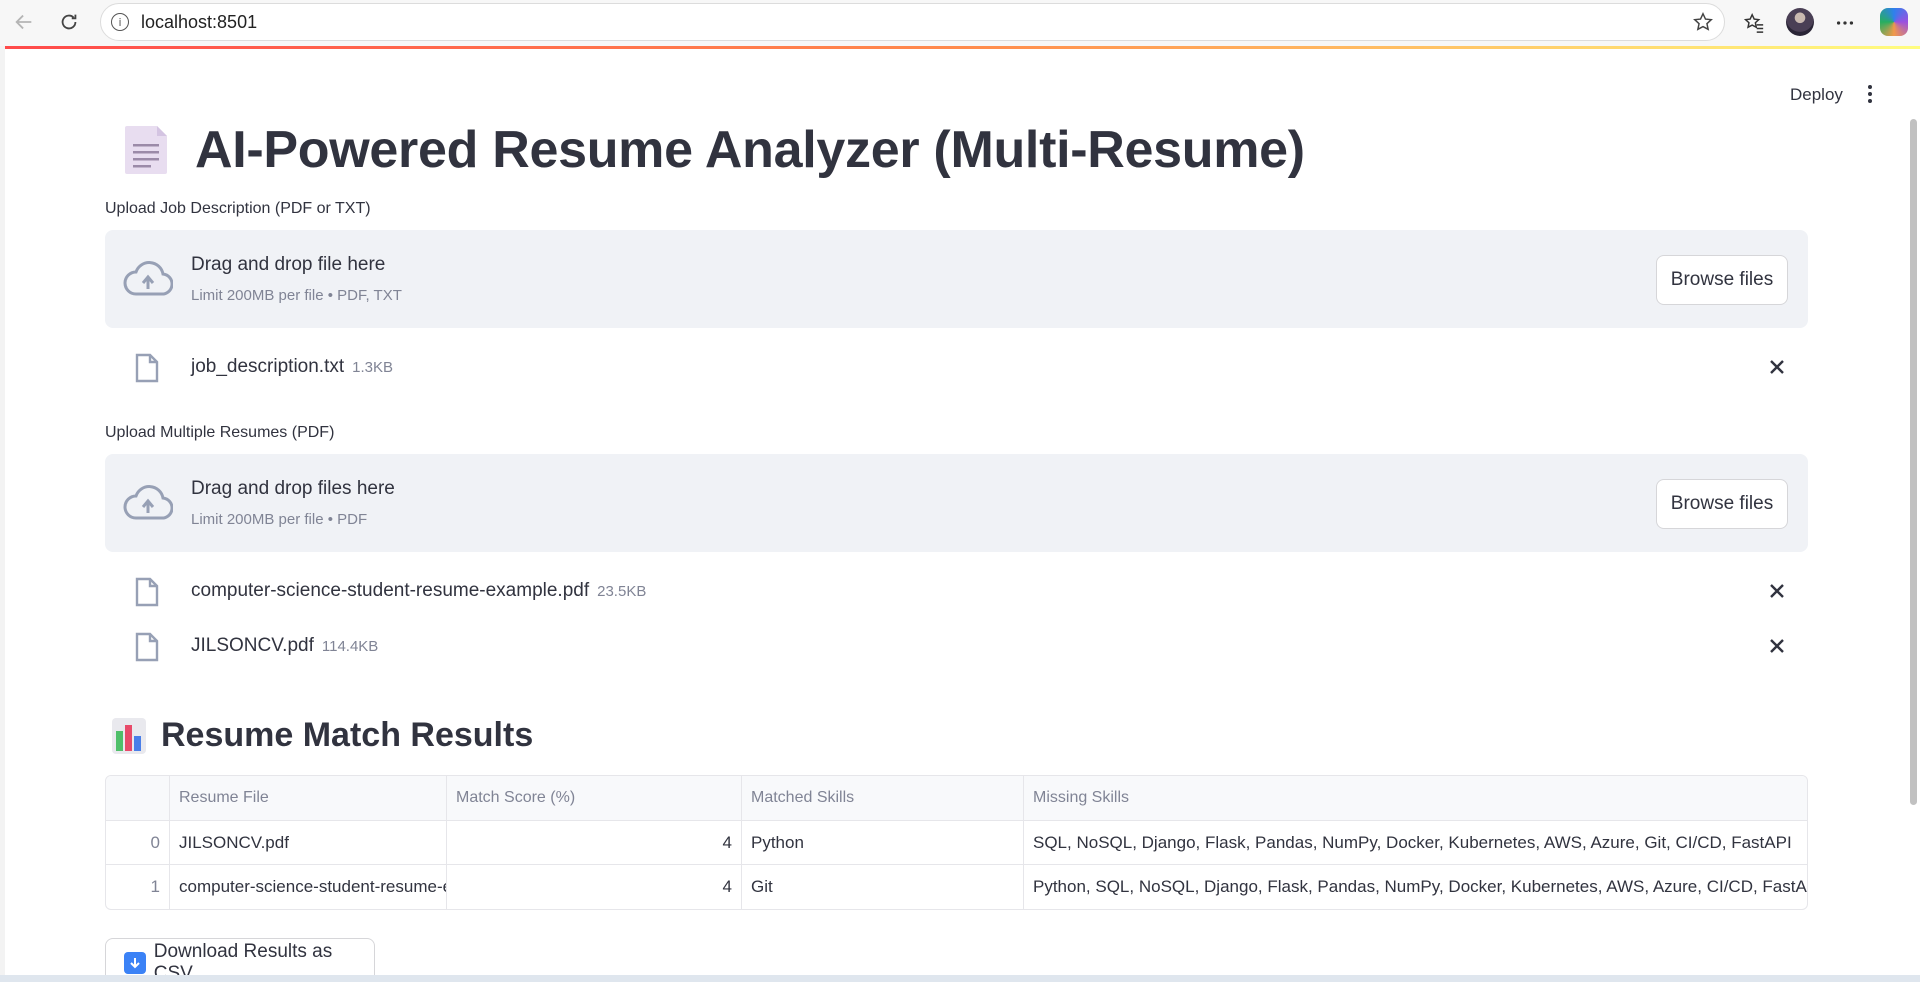 The width and height of the screenshot is (1920, 982). Describe the element at coordinates (956, 646) in the screenshot. I see `uploaded-file-row: JILSONCV.pdf 114.4KB` at that location.